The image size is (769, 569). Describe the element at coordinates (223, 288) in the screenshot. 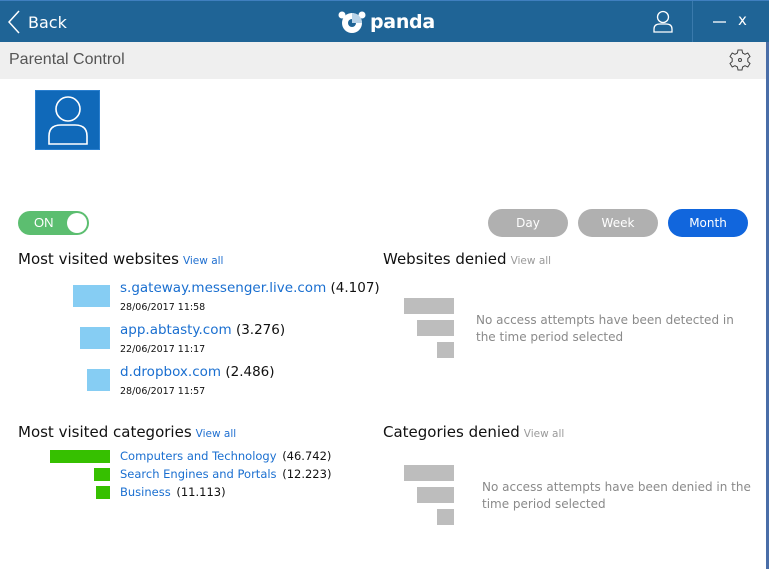

I see `website-link: s.gateway.messenger.live.com` at that location.